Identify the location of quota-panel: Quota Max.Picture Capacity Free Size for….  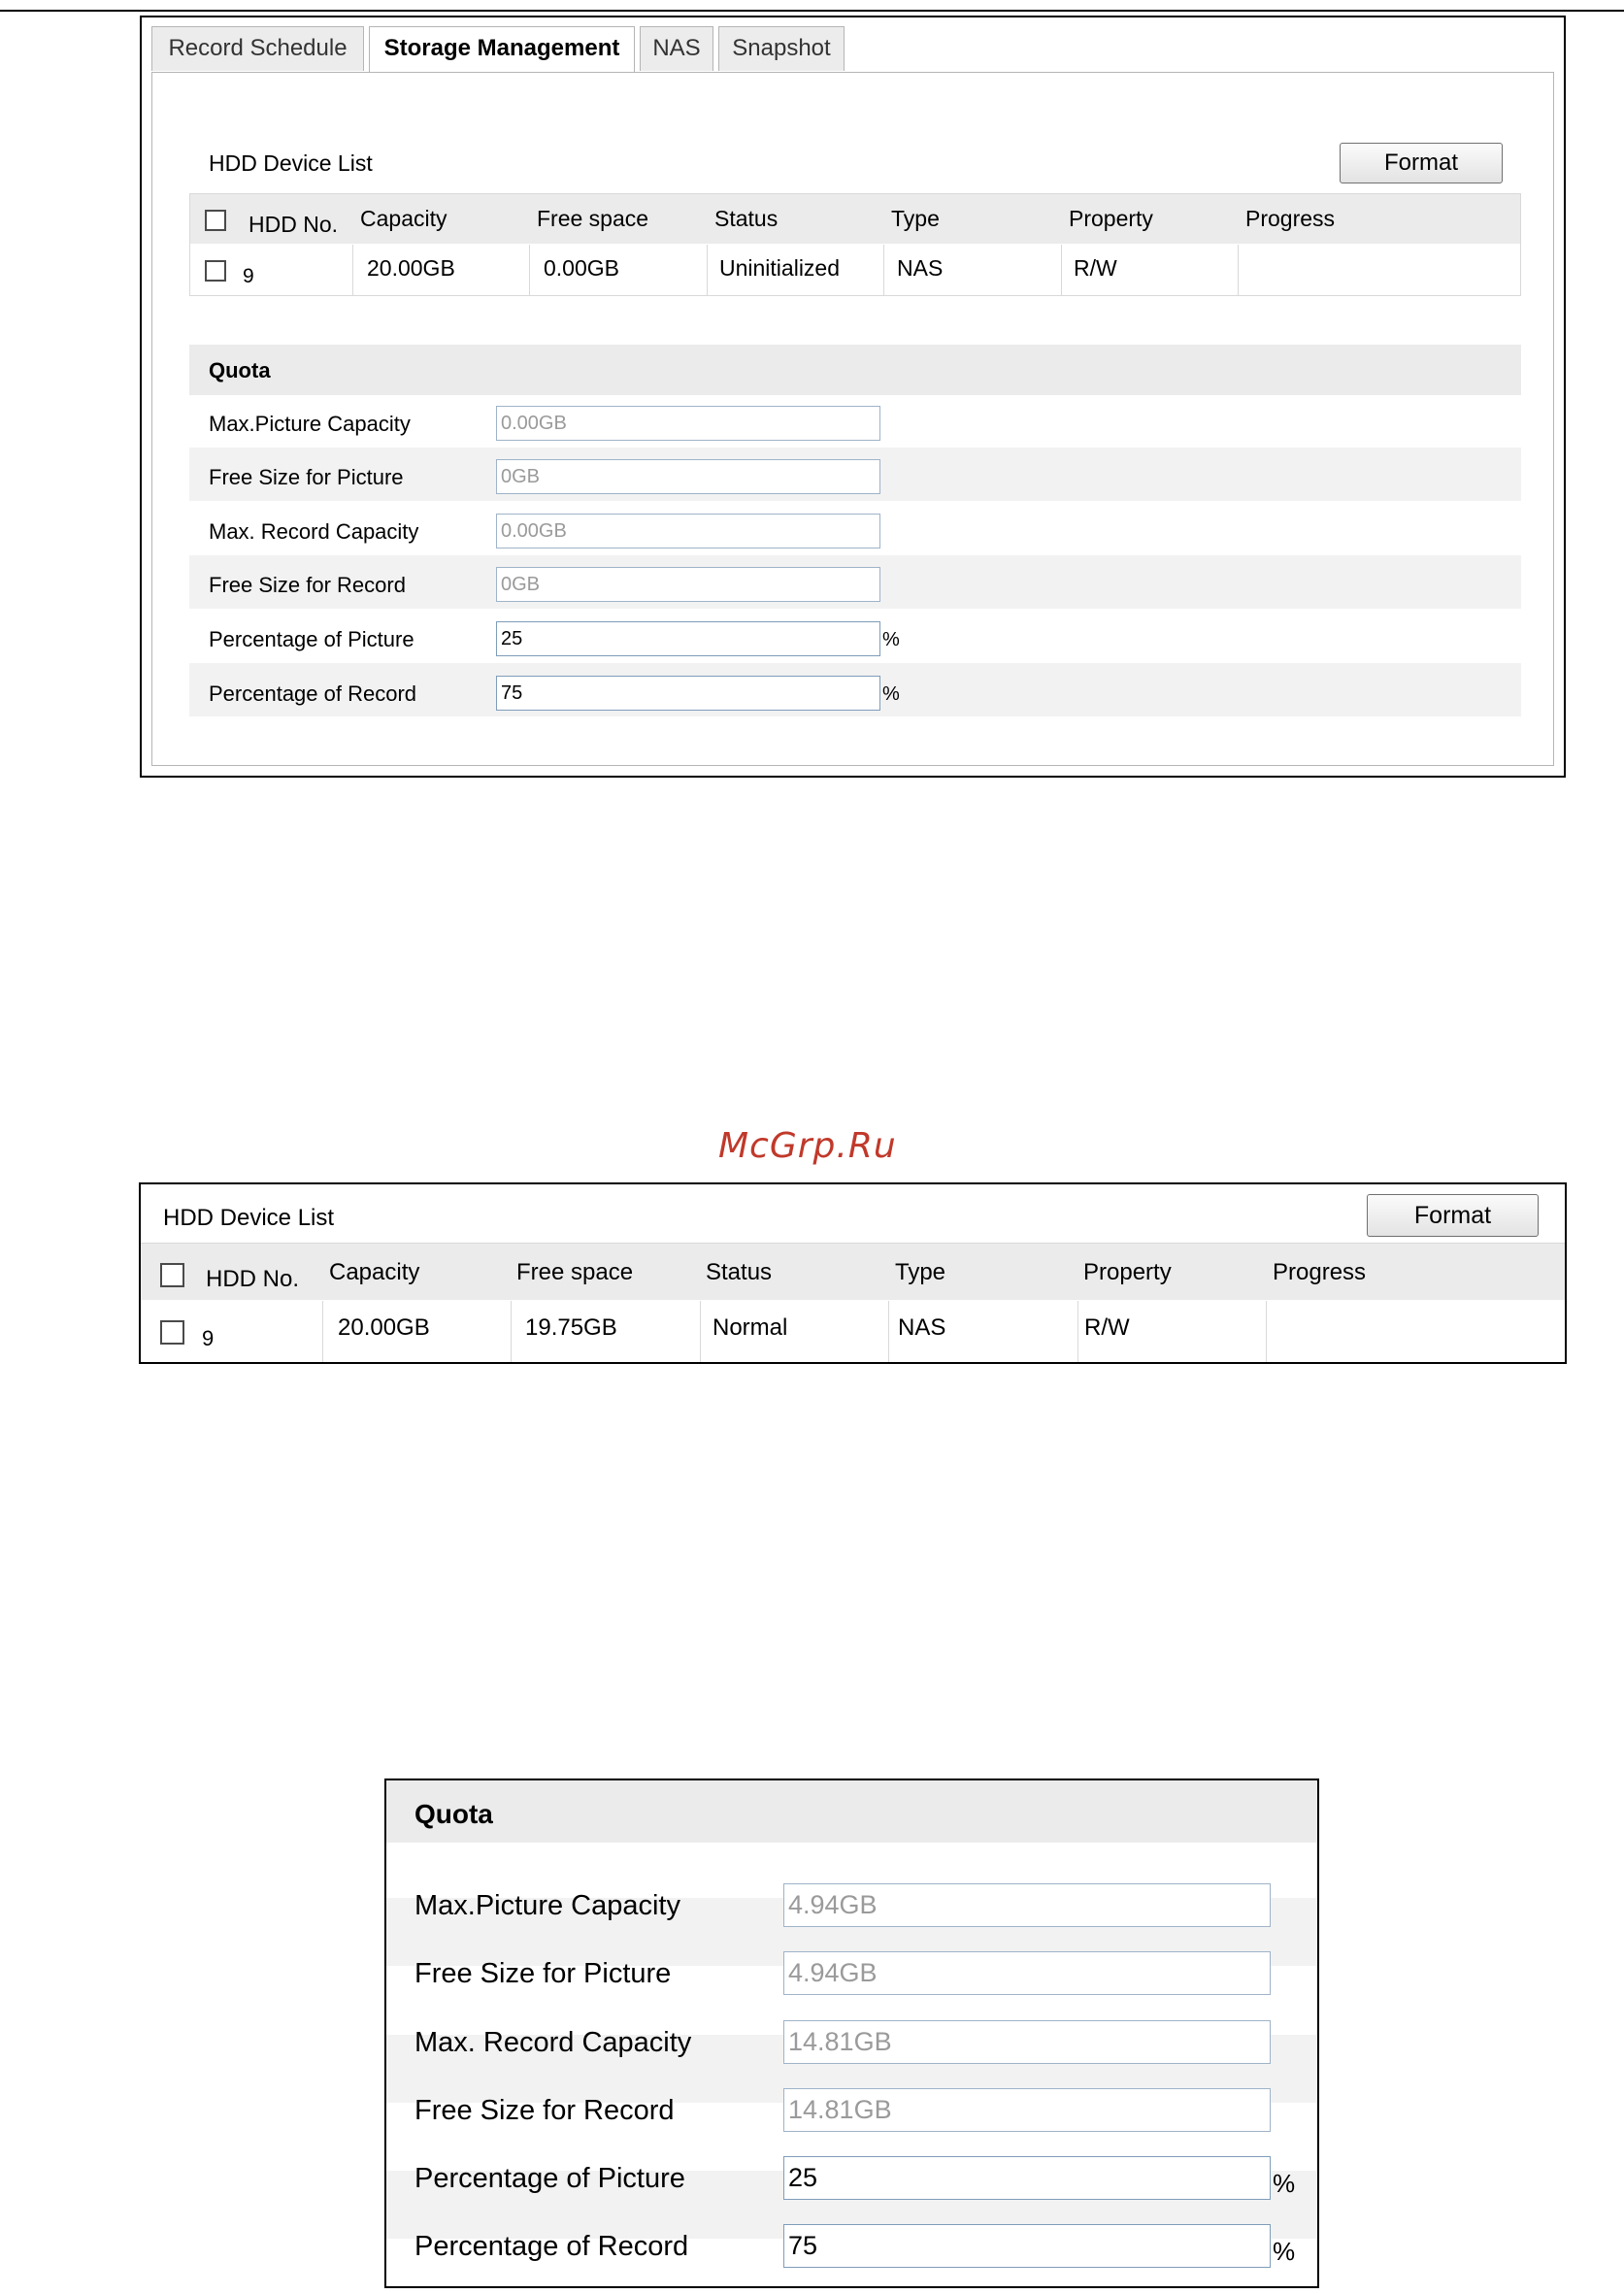
(851, 2033).